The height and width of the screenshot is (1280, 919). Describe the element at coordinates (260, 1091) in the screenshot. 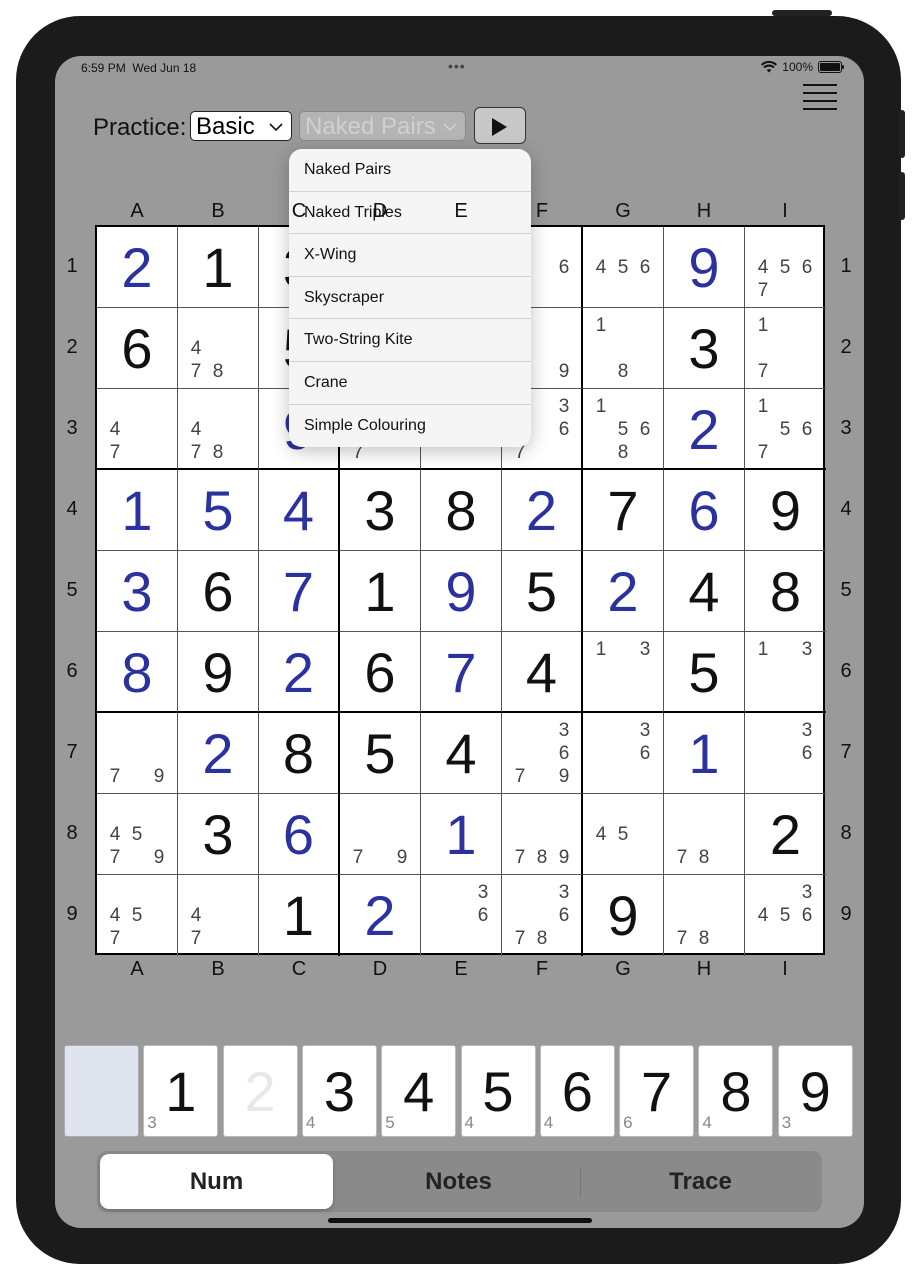

I see `number-key-2: 2` at that location.